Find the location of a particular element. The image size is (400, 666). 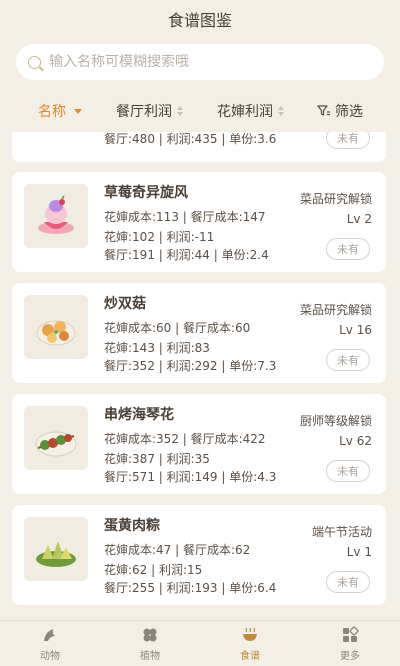

fish-icon is located at coordinates (49, 634).